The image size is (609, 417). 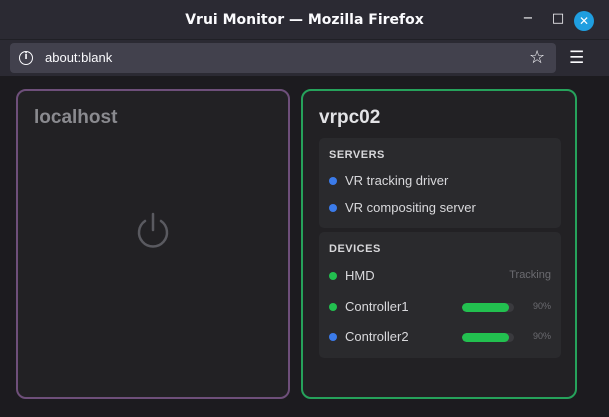 I want to click on power-icon, so click(x=153, y=231).